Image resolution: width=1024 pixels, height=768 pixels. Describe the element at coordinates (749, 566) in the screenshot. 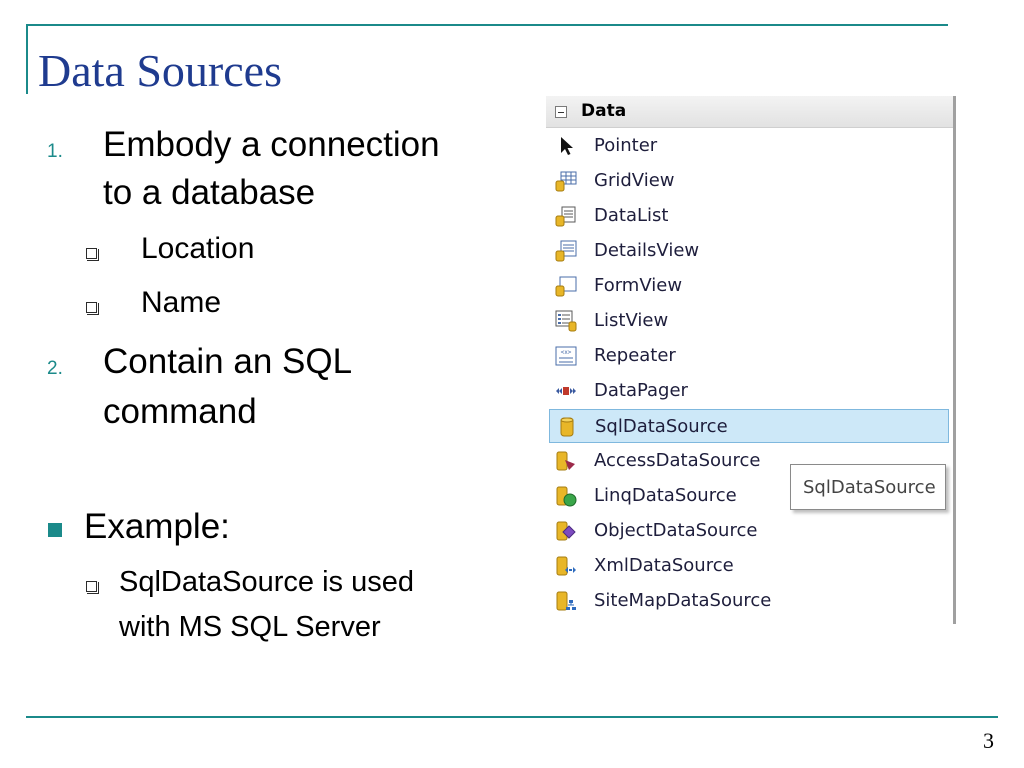

I see `toolbox-item-xmldatasource: XmlDataSource` at that location.